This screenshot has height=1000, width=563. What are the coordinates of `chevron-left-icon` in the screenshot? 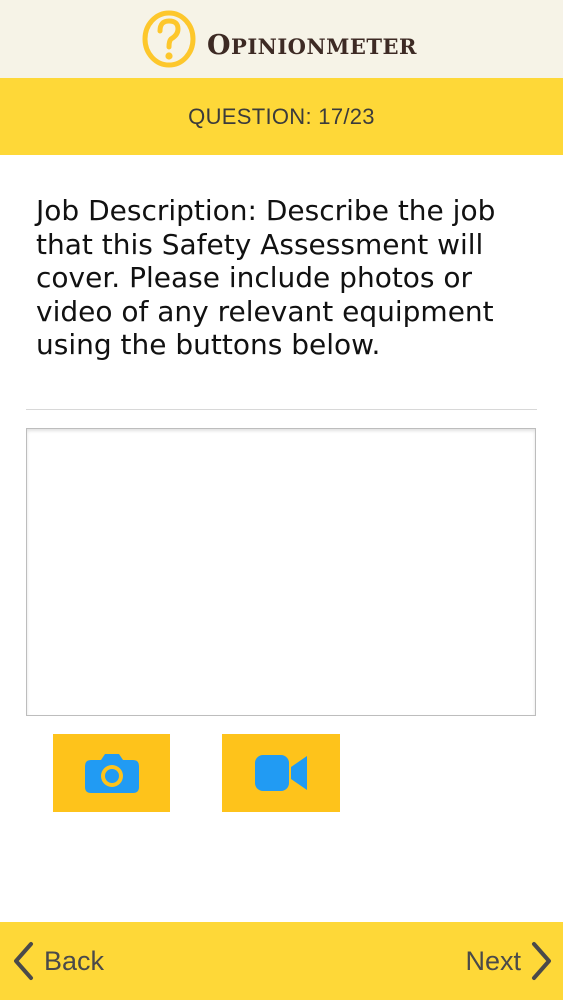 It's located at (23, 961).